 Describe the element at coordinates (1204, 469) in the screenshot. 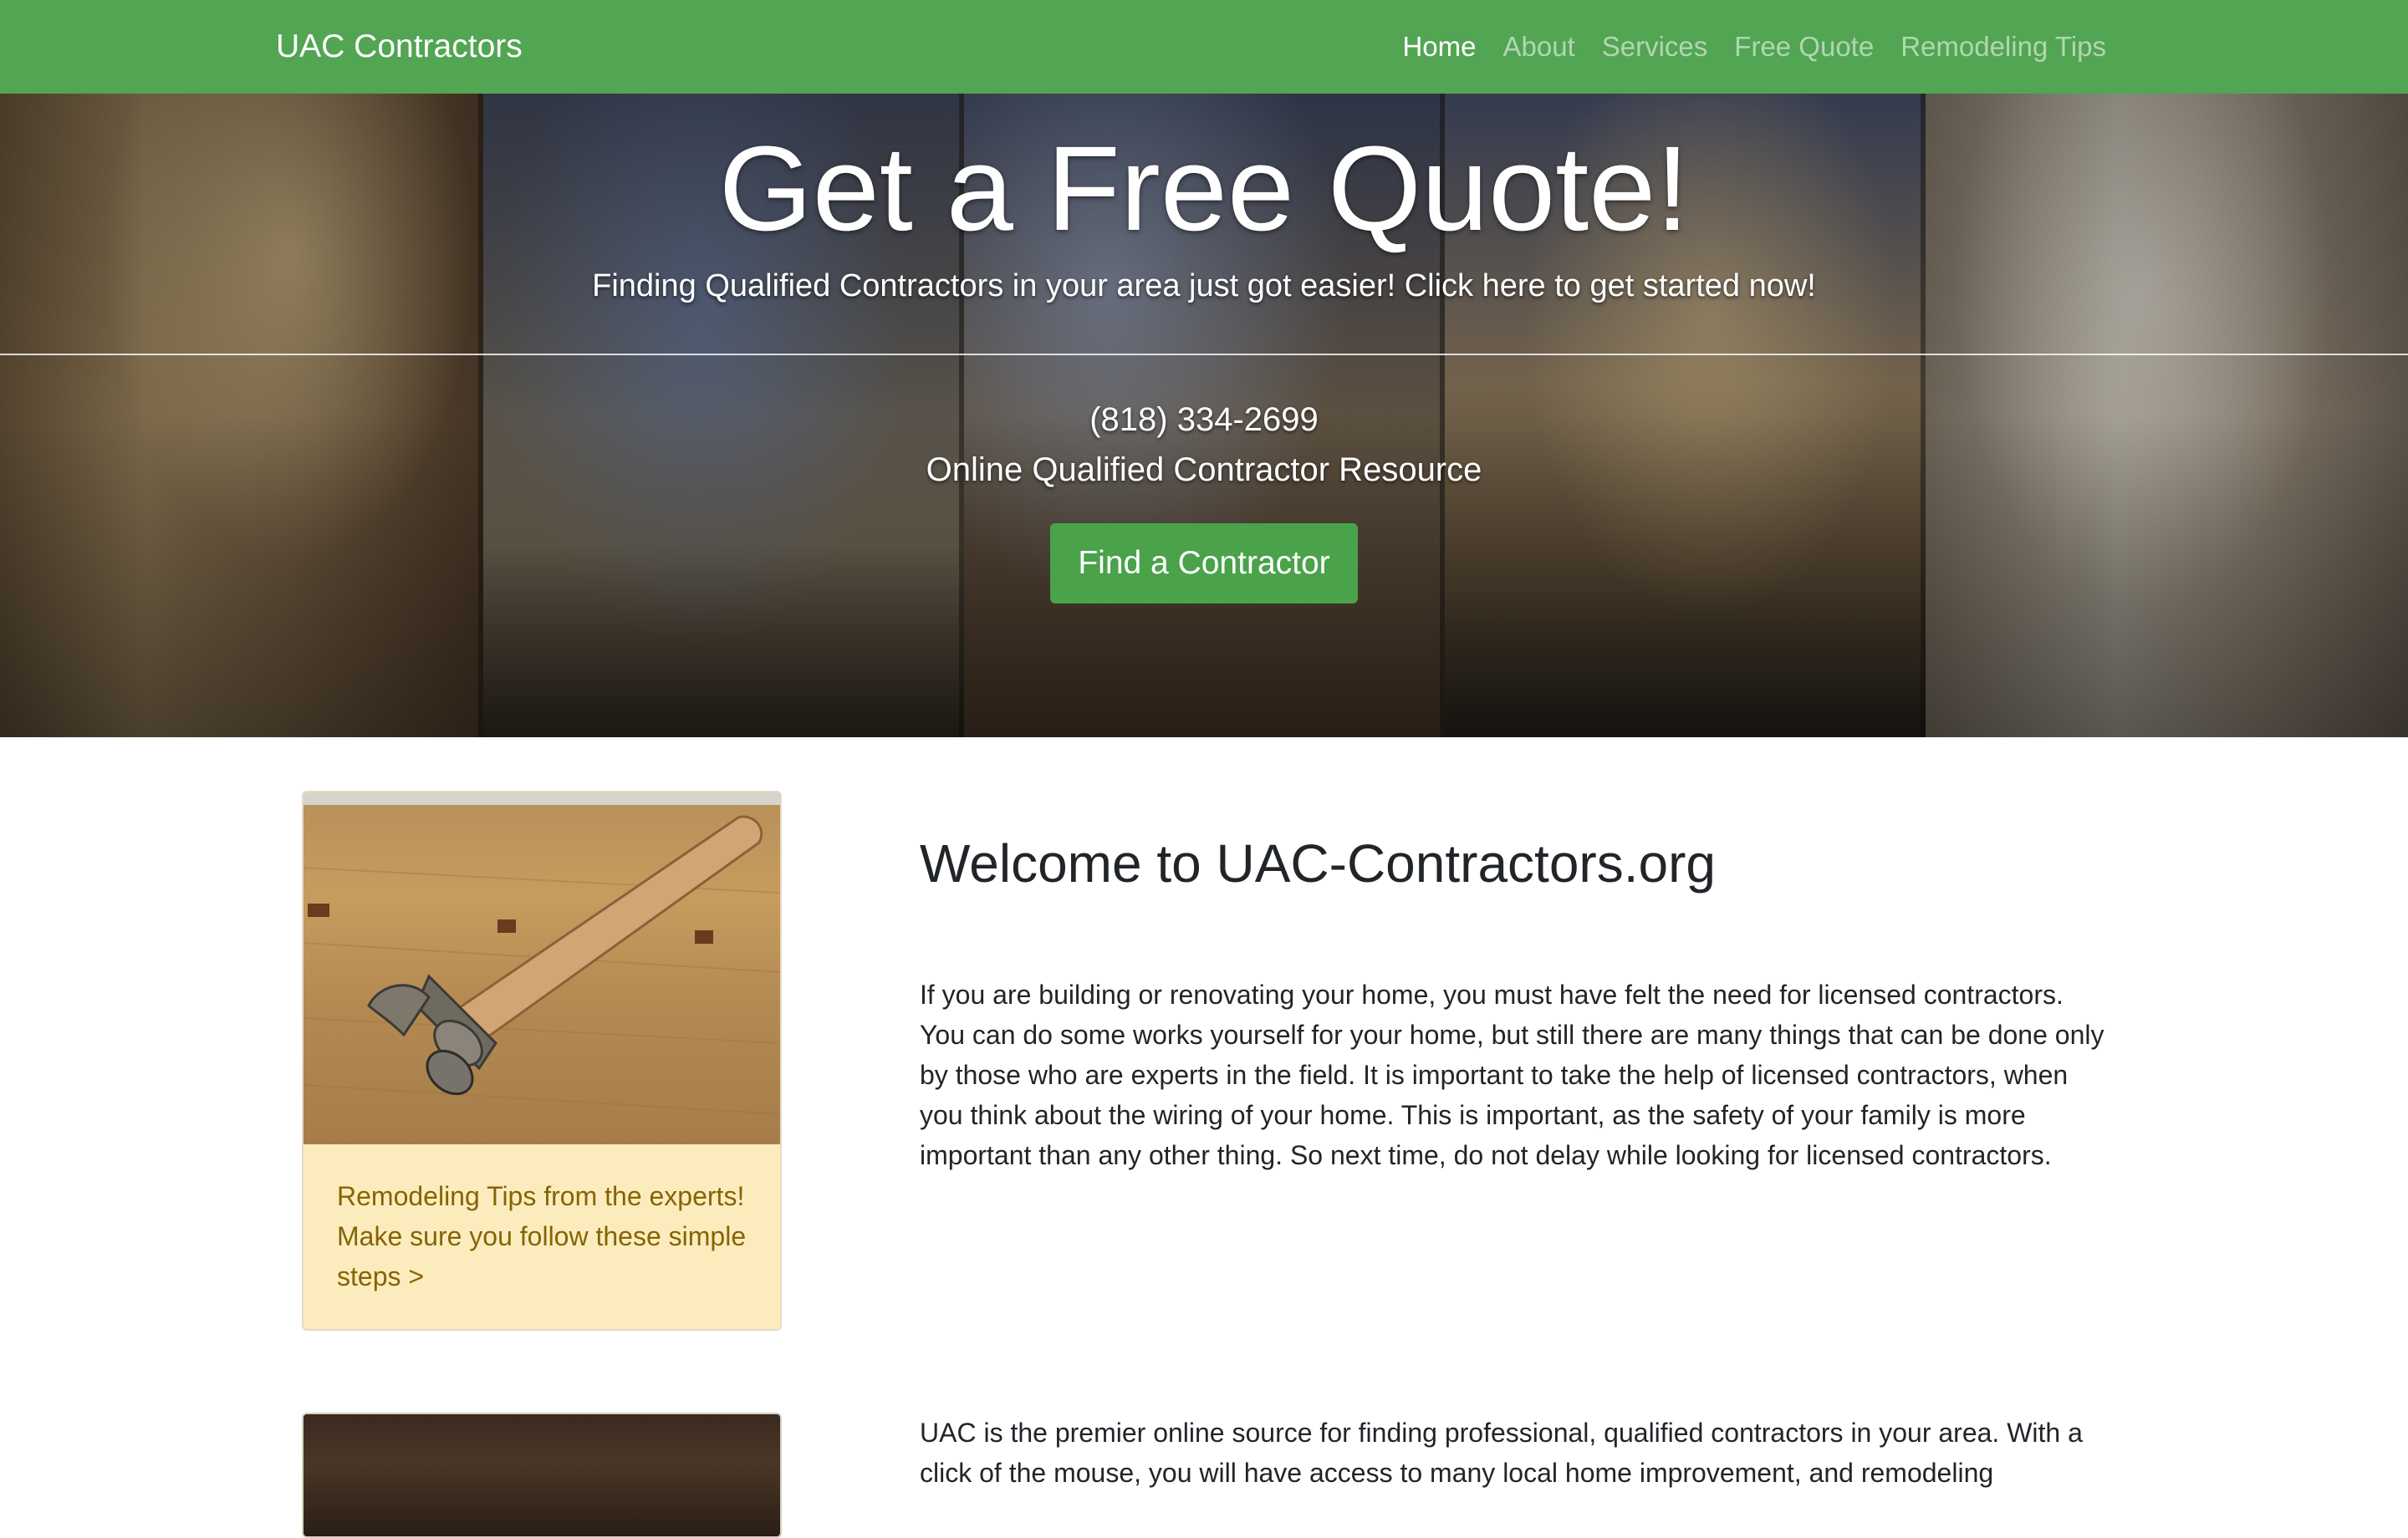

I see `hero-tagline: Online Qualified Contractor Resource` at that location.